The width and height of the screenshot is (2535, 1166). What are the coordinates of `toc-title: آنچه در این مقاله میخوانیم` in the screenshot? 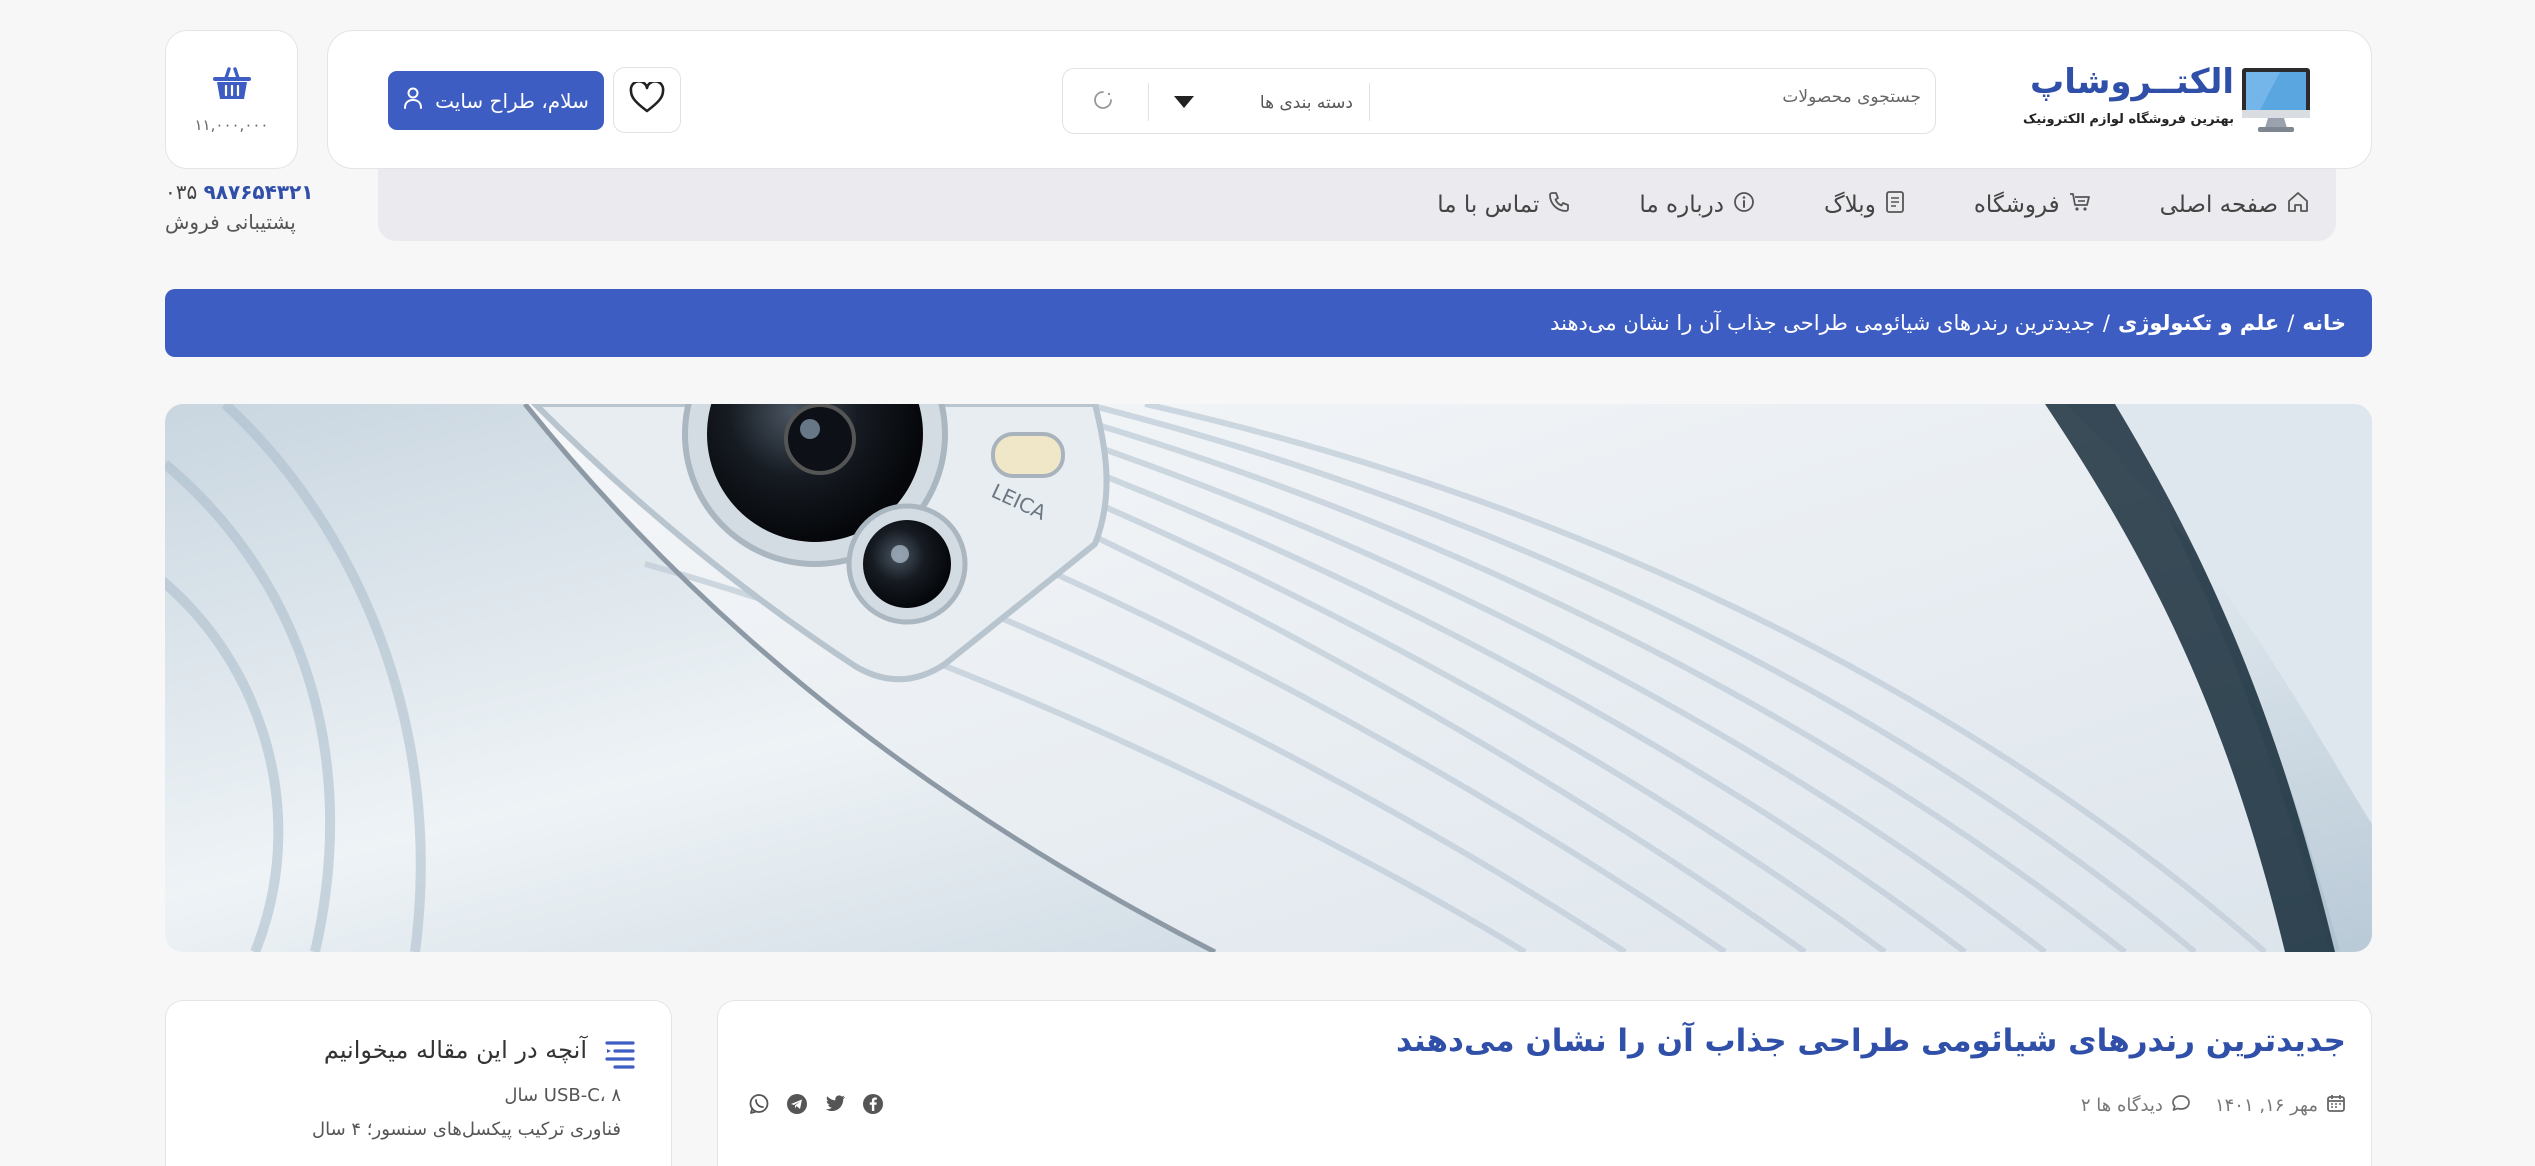 It's located at (455, 1050).